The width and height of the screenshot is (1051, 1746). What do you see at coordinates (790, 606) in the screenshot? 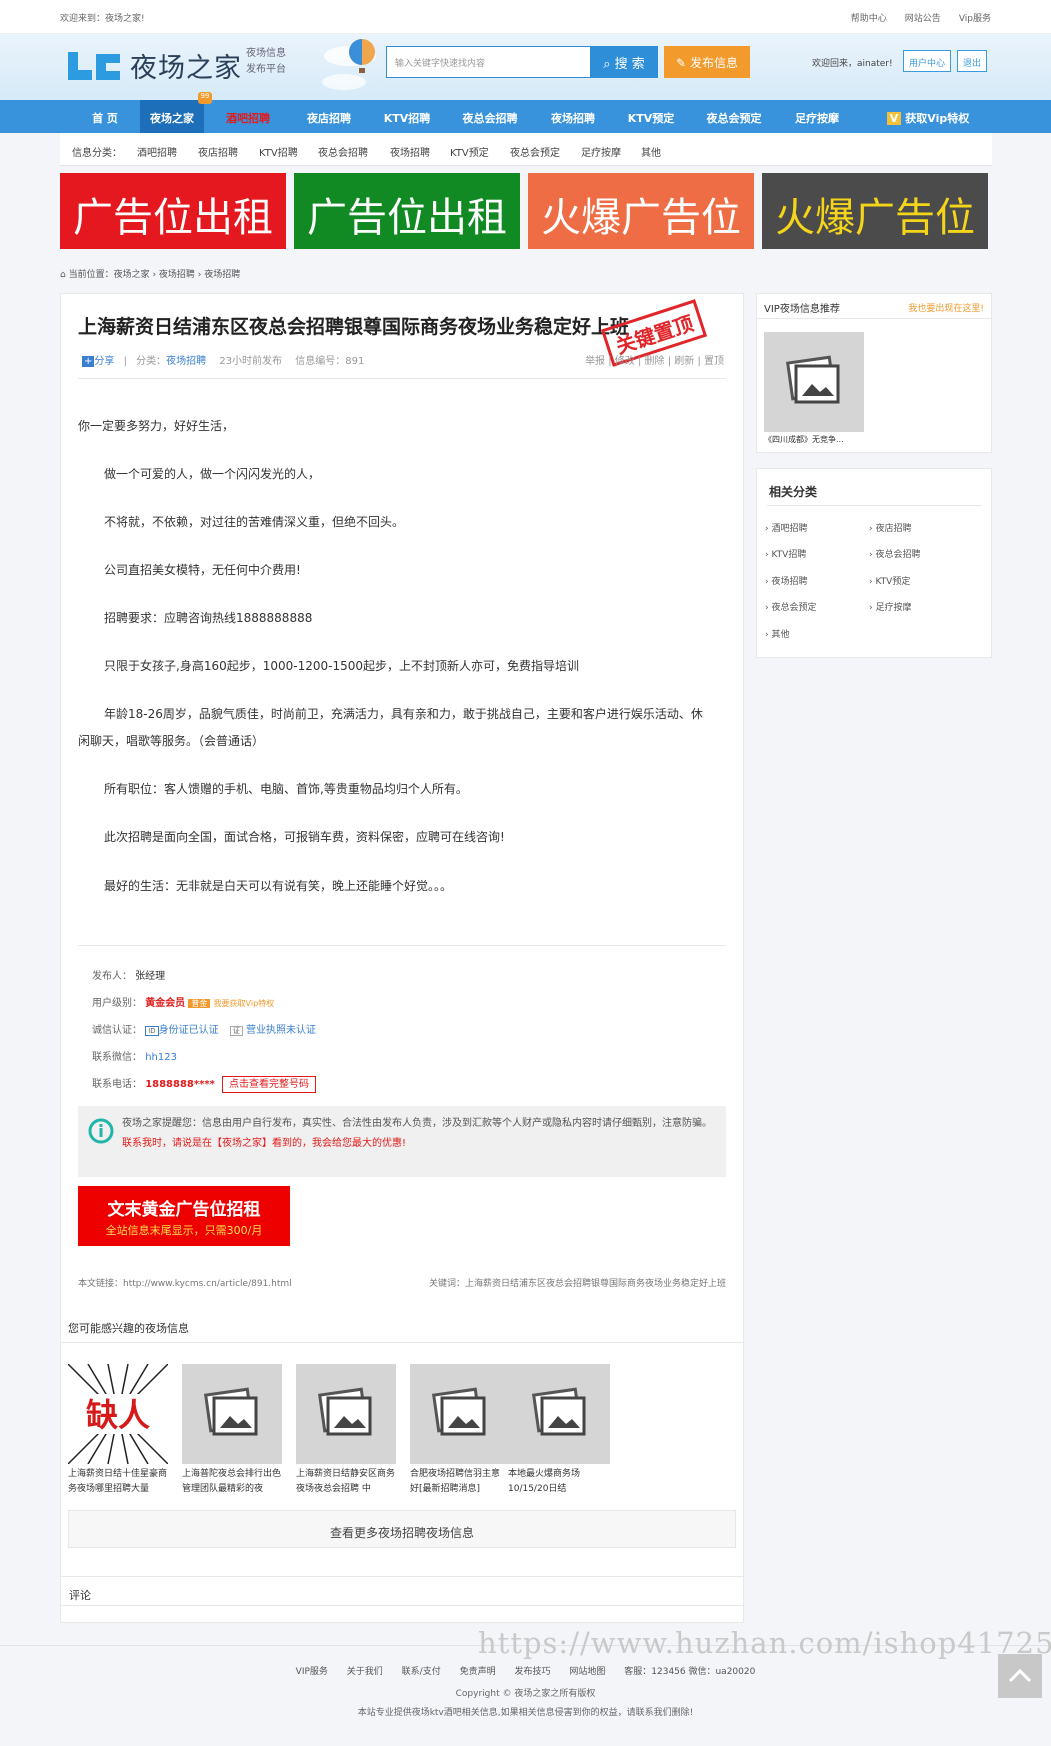
I see `category-link: › 夜总会预定` at bounding box center [790, 606].